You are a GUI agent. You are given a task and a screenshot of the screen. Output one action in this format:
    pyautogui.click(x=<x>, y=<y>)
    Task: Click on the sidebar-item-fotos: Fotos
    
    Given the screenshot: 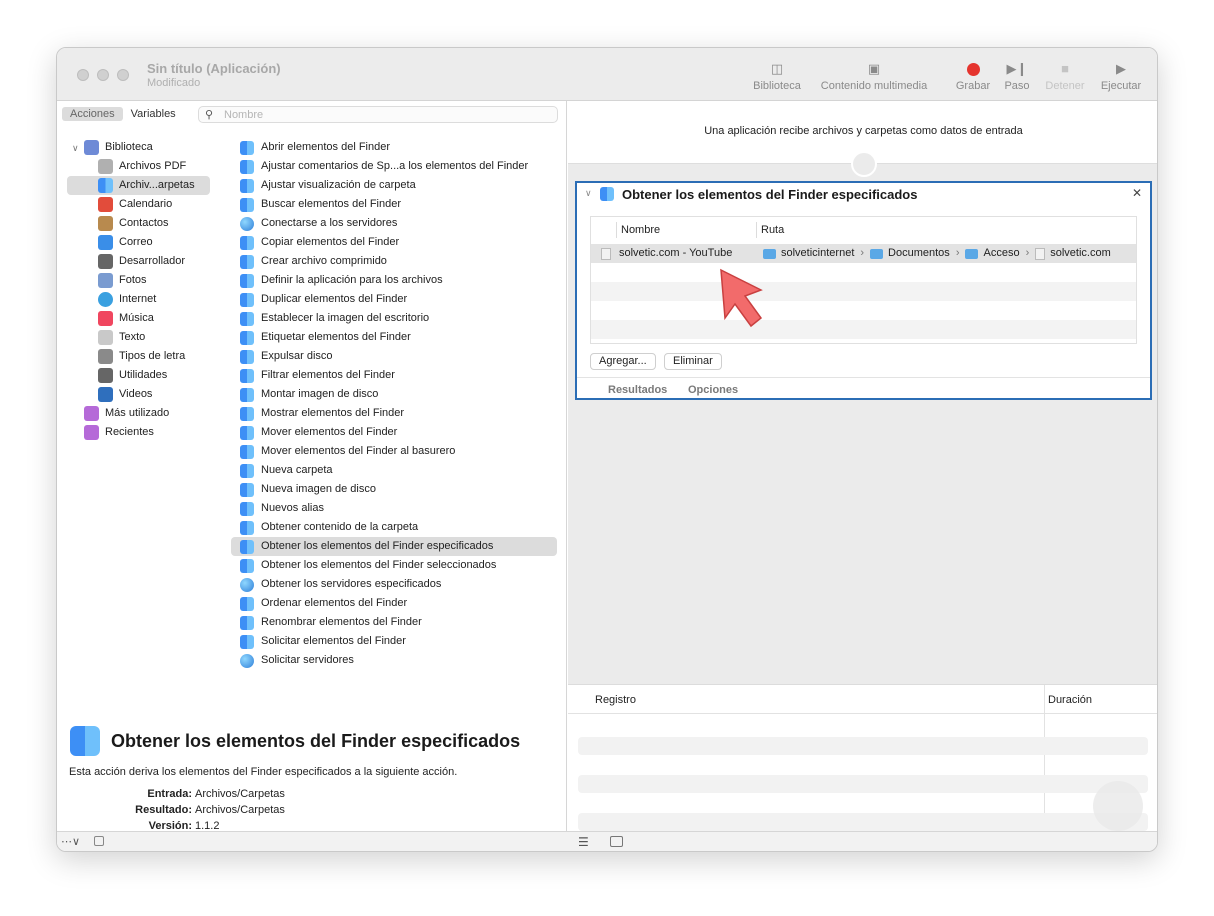 What is the action you would take?
    pyautogui.click(x=122, y=280)
    